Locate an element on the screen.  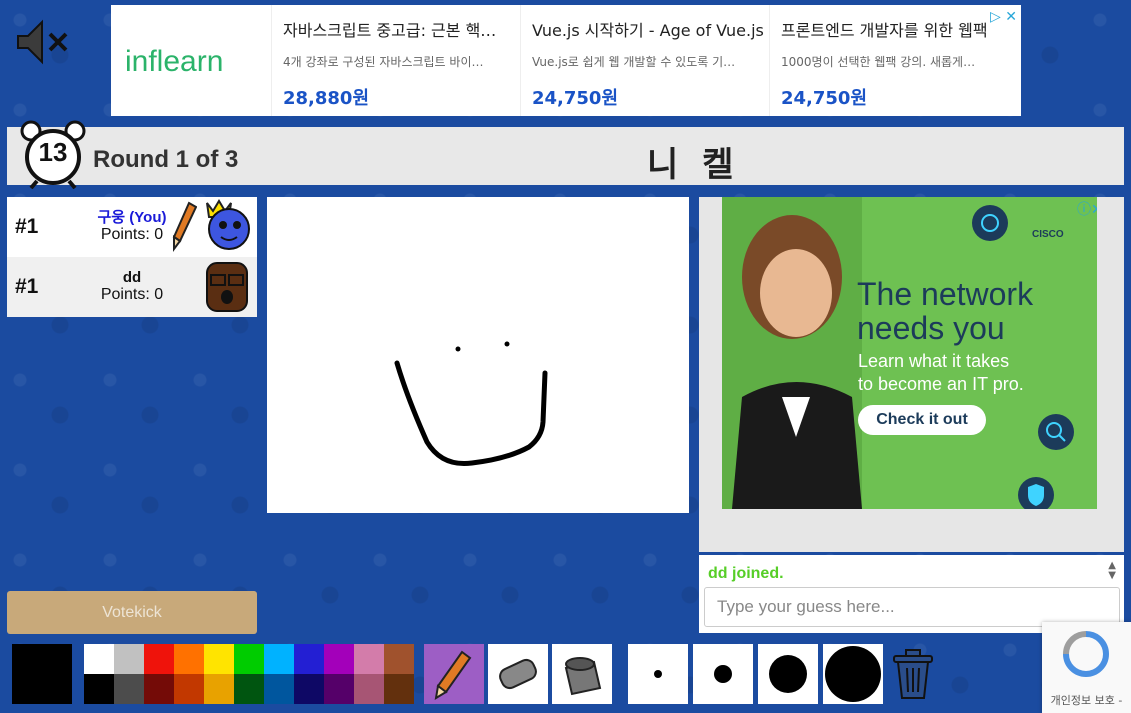
chat-scroll-arrows-icon: ▲ ▼ is located at coordinates (1112, 571).